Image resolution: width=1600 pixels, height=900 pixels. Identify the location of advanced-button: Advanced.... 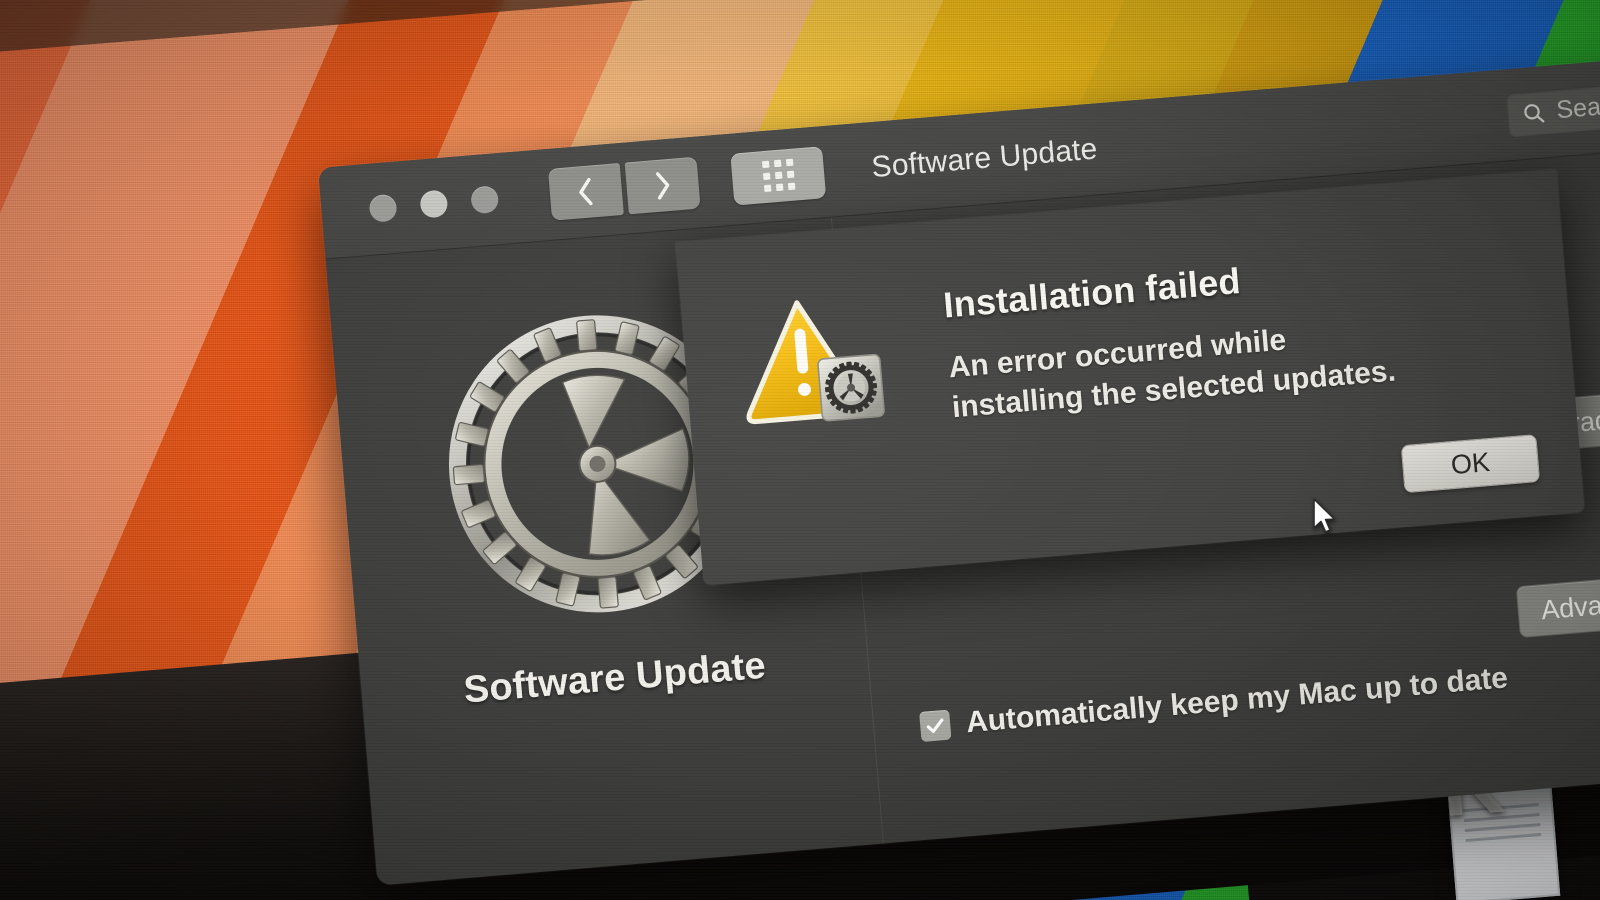
(1558, 604).